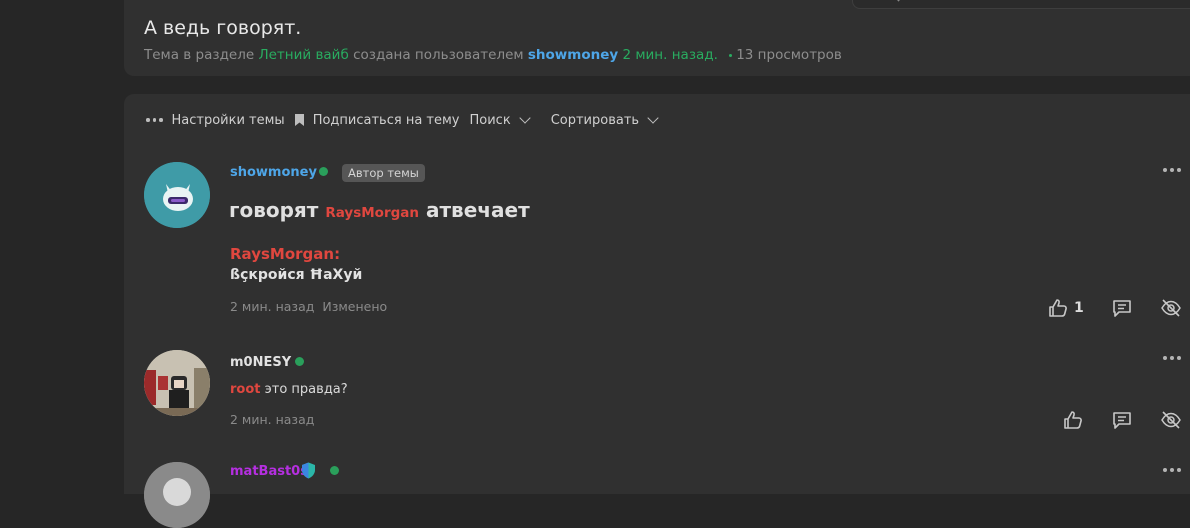 The image size is (1190, 528). I want to click on meta-prefix: Тема в разделе, so click(199, 55).